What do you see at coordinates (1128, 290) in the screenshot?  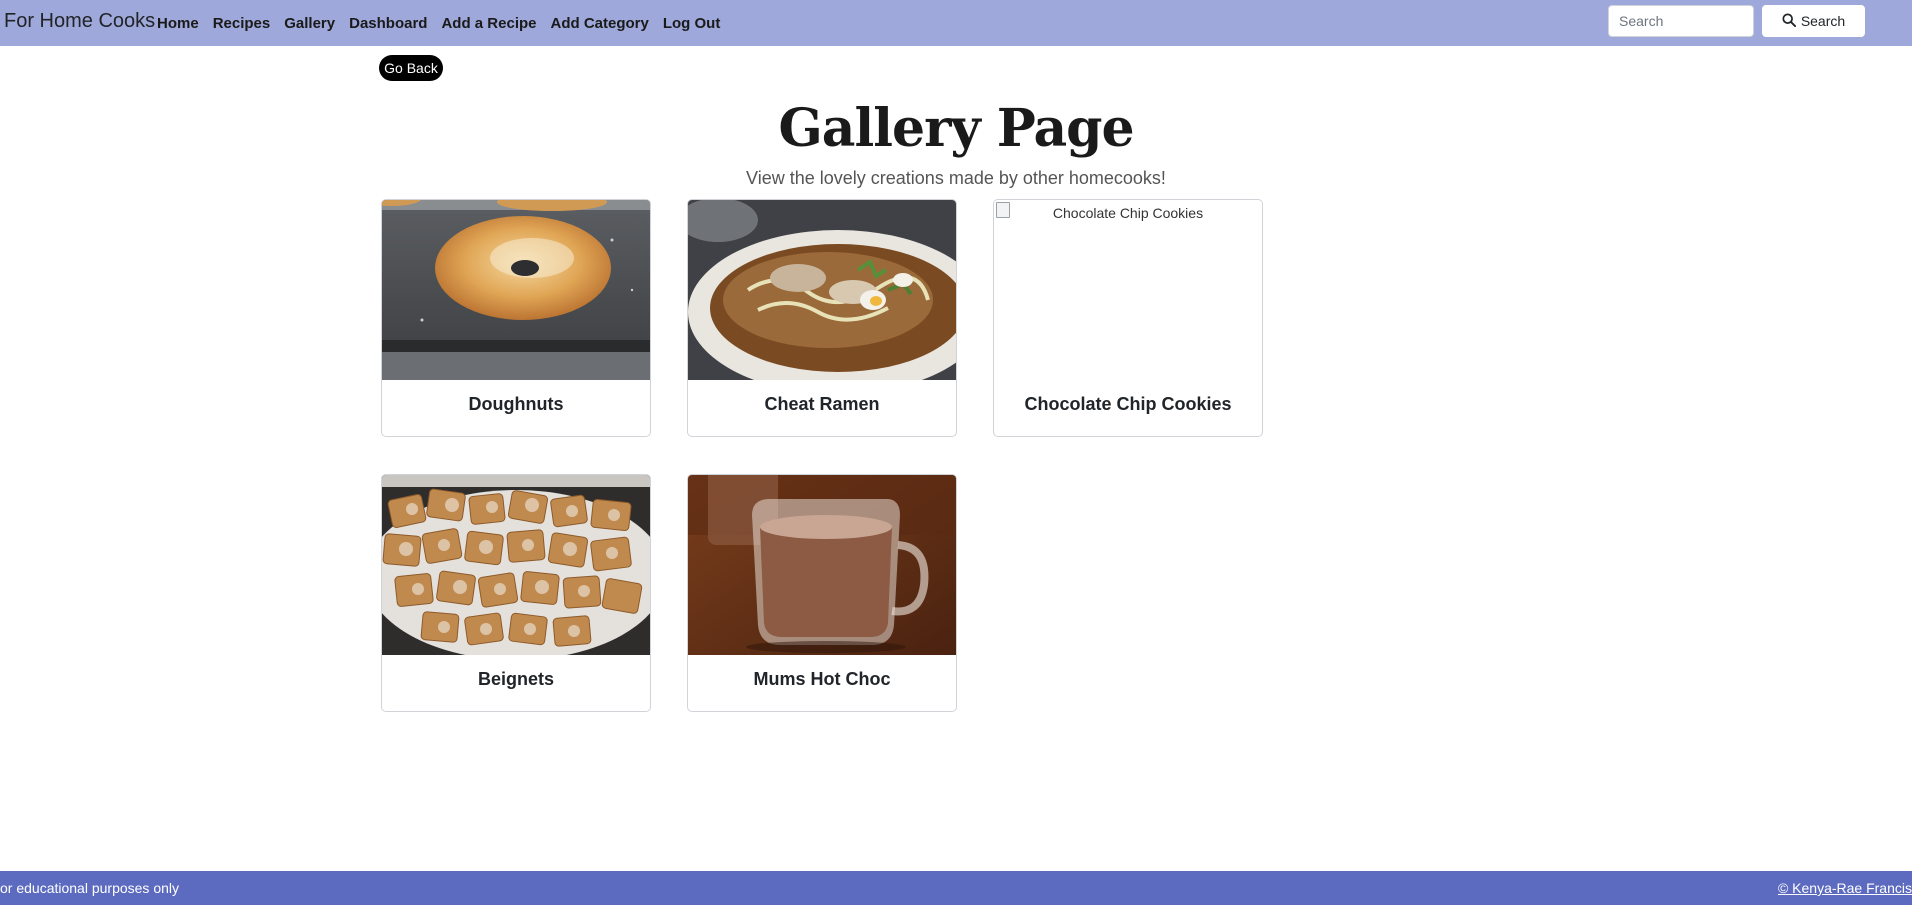 I see `broken-image: Chocolate Chip Cookies` at bounding box center [1128, 290].